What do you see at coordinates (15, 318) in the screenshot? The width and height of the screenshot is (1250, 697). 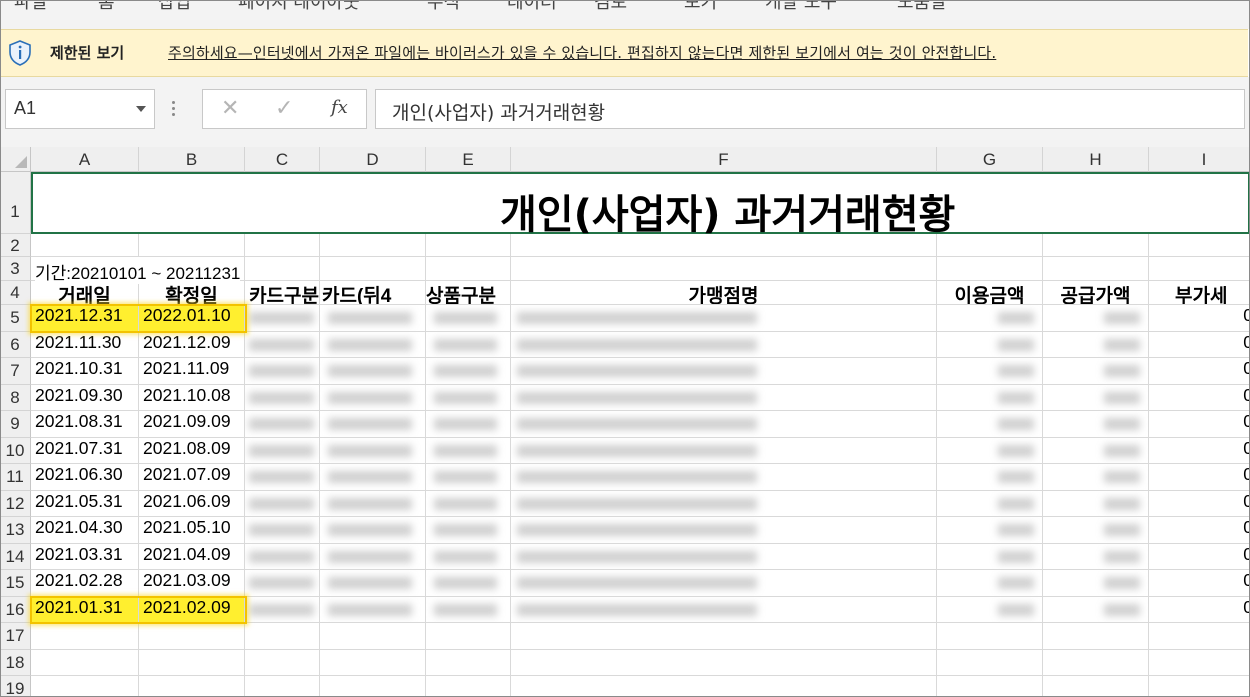 I see `row-header-5: 5` at bounding box center [15, 318].